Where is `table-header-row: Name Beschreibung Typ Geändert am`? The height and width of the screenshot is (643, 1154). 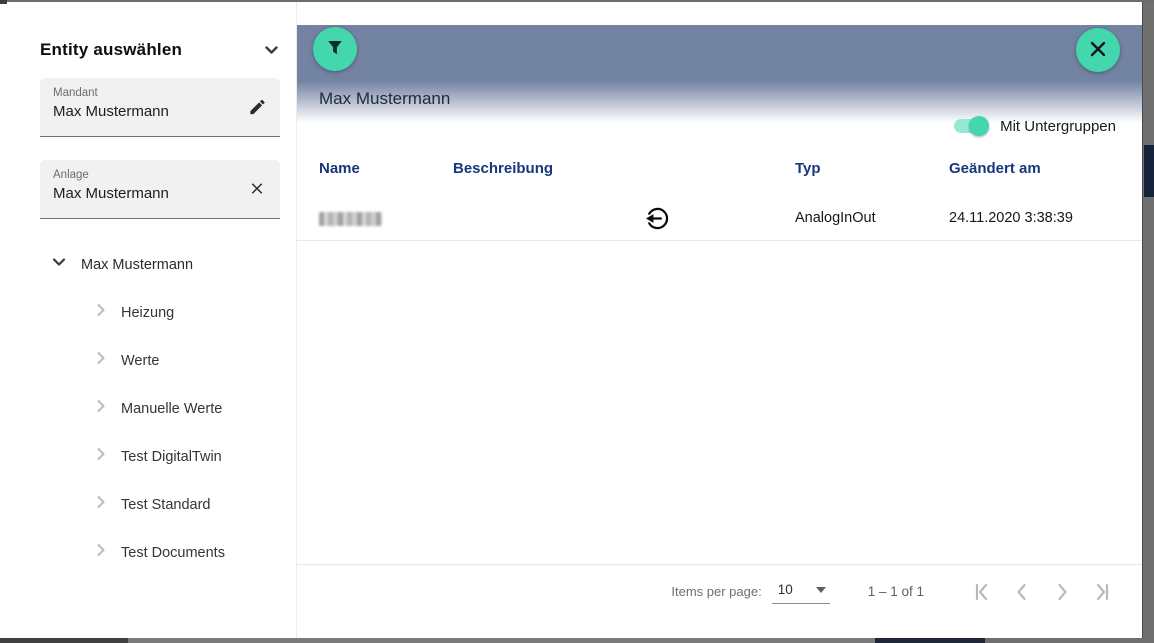 table-header-row: Name Beschreibung Typ Geändert am is located at coordinates (719, 170).